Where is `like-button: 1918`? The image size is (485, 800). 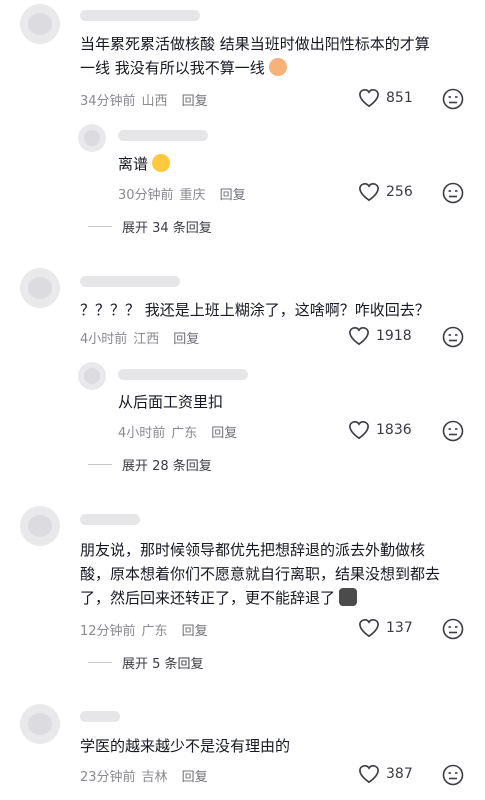
like-button: 1918 is located at coordinates (380, 336).